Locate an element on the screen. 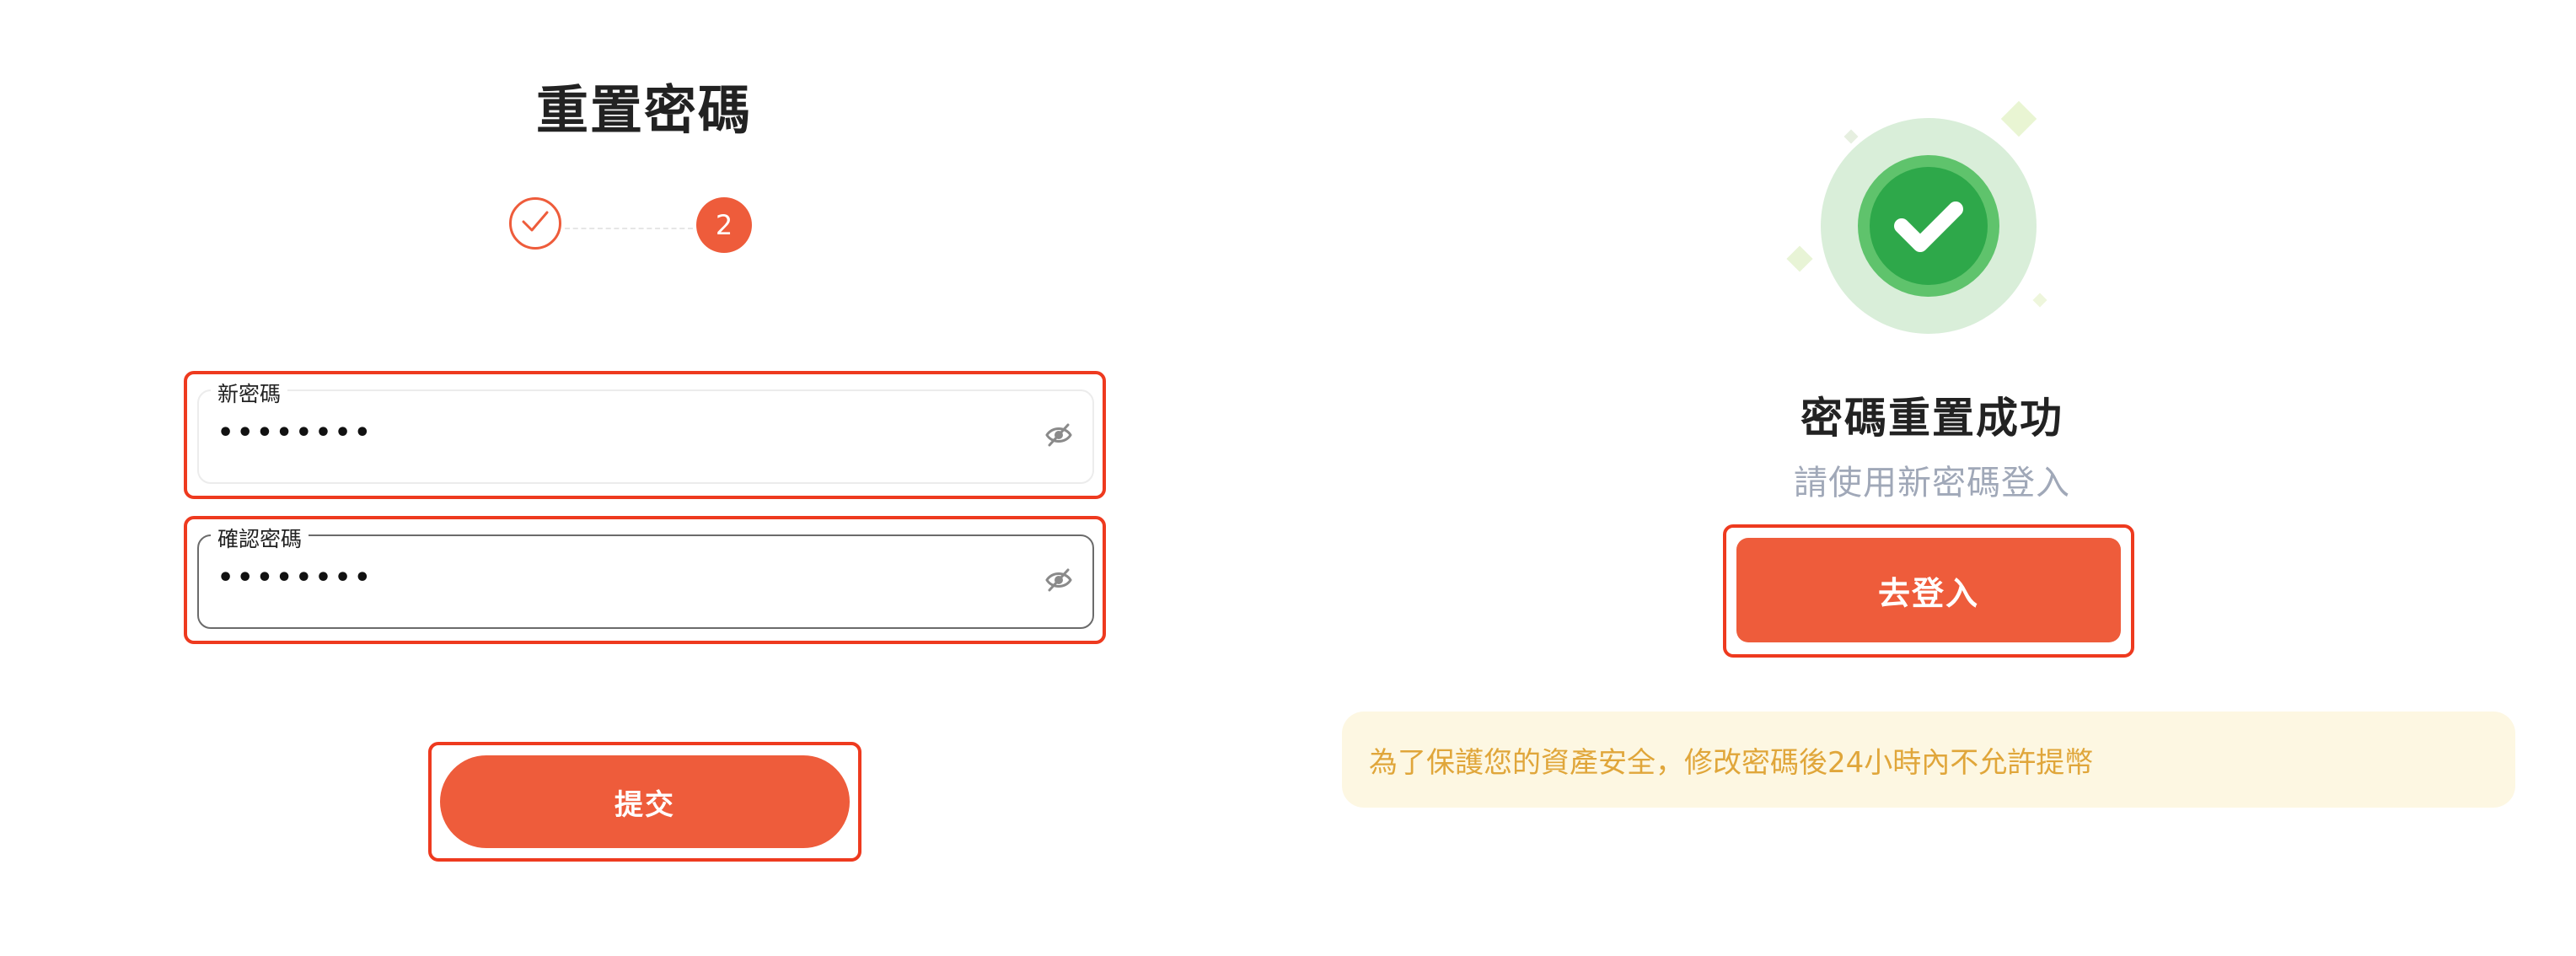 The width and height of the screenshot is (2576, 956). success-title: 密碼重置成功 is located at coordinates (1932, 418).